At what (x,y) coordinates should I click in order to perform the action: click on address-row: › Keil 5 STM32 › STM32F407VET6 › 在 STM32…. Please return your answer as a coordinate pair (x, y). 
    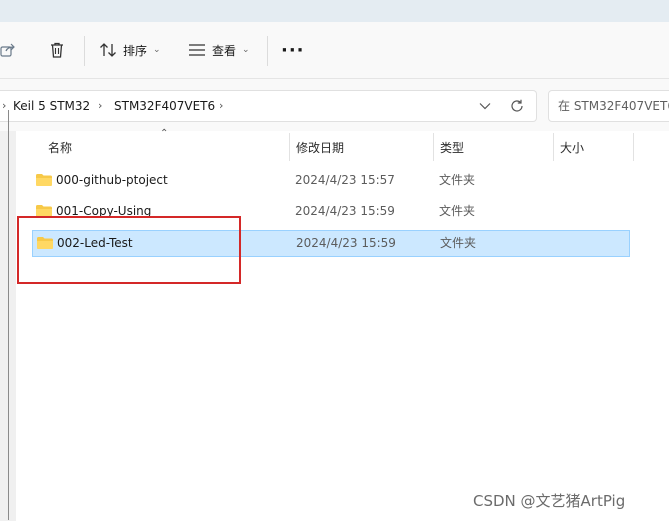
    Looking at the image, I should click on (334, 105).